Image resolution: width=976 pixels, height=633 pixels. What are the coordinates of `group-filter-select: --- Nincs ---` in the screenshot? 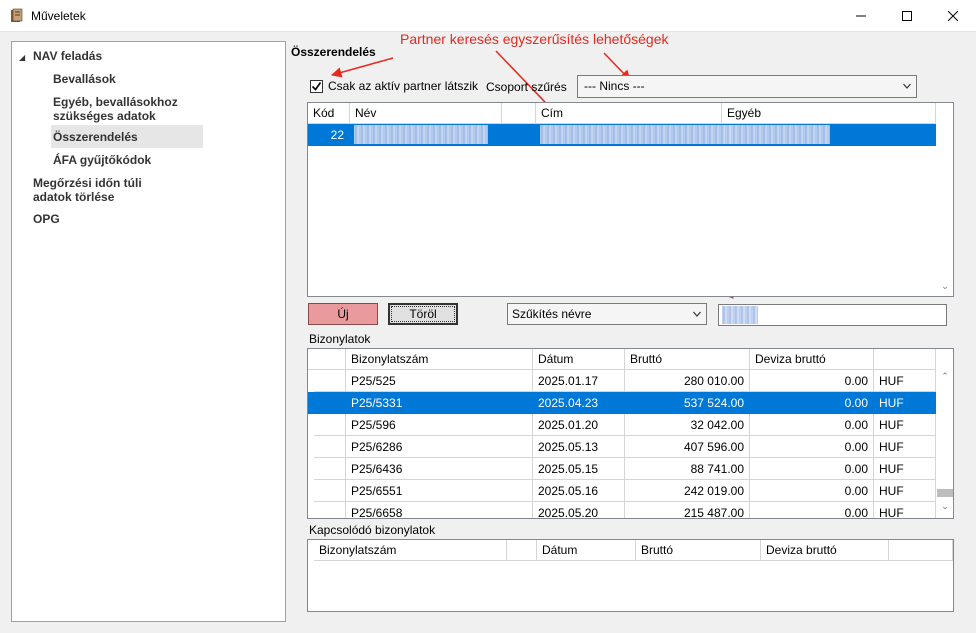 It's located at (747, 86).